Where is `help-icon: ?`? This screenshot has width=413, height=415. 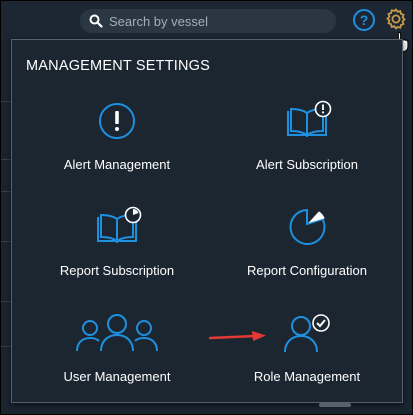 help-icon: ? is located at coordinates (364, 20).